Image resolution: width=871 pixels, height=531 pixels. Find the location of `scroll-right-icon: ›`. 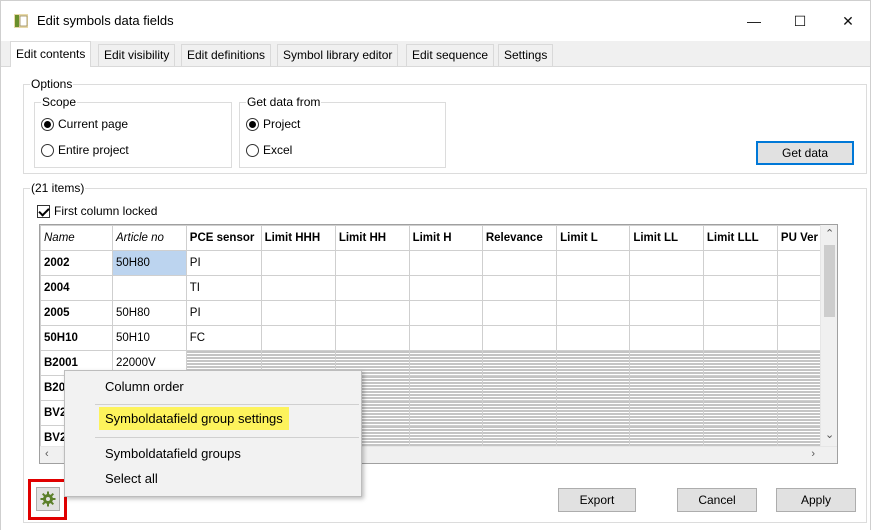

scroll-right-icon: › is located at coordinates (813, 454).